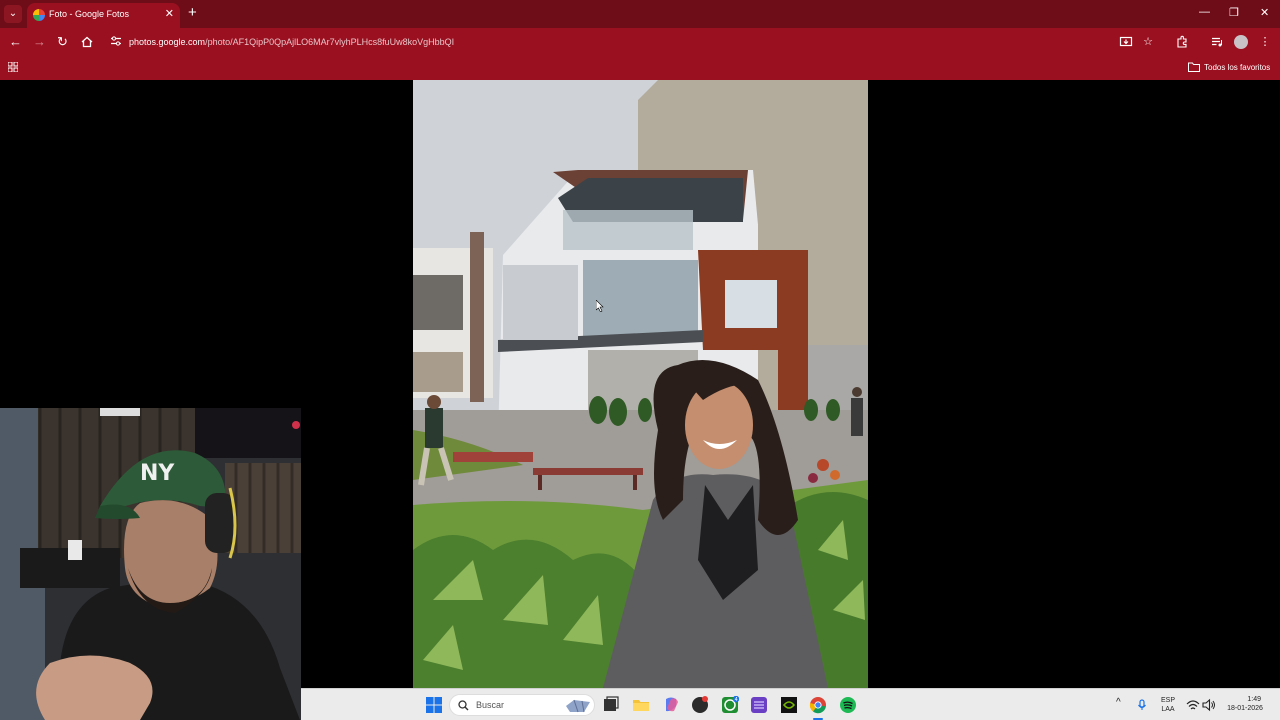  Describe the element at coordinates (1209, 705) in the screenshot. I see `volume-icon` at that location.